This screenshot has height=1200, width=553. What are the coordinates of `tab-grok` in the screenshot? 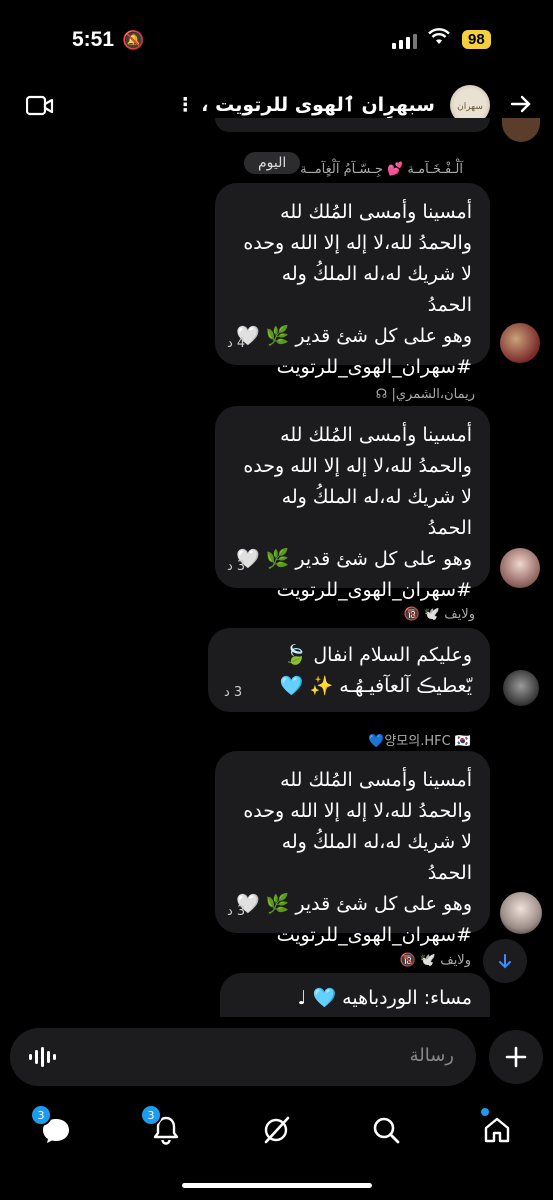 It's located at (276, 1130).